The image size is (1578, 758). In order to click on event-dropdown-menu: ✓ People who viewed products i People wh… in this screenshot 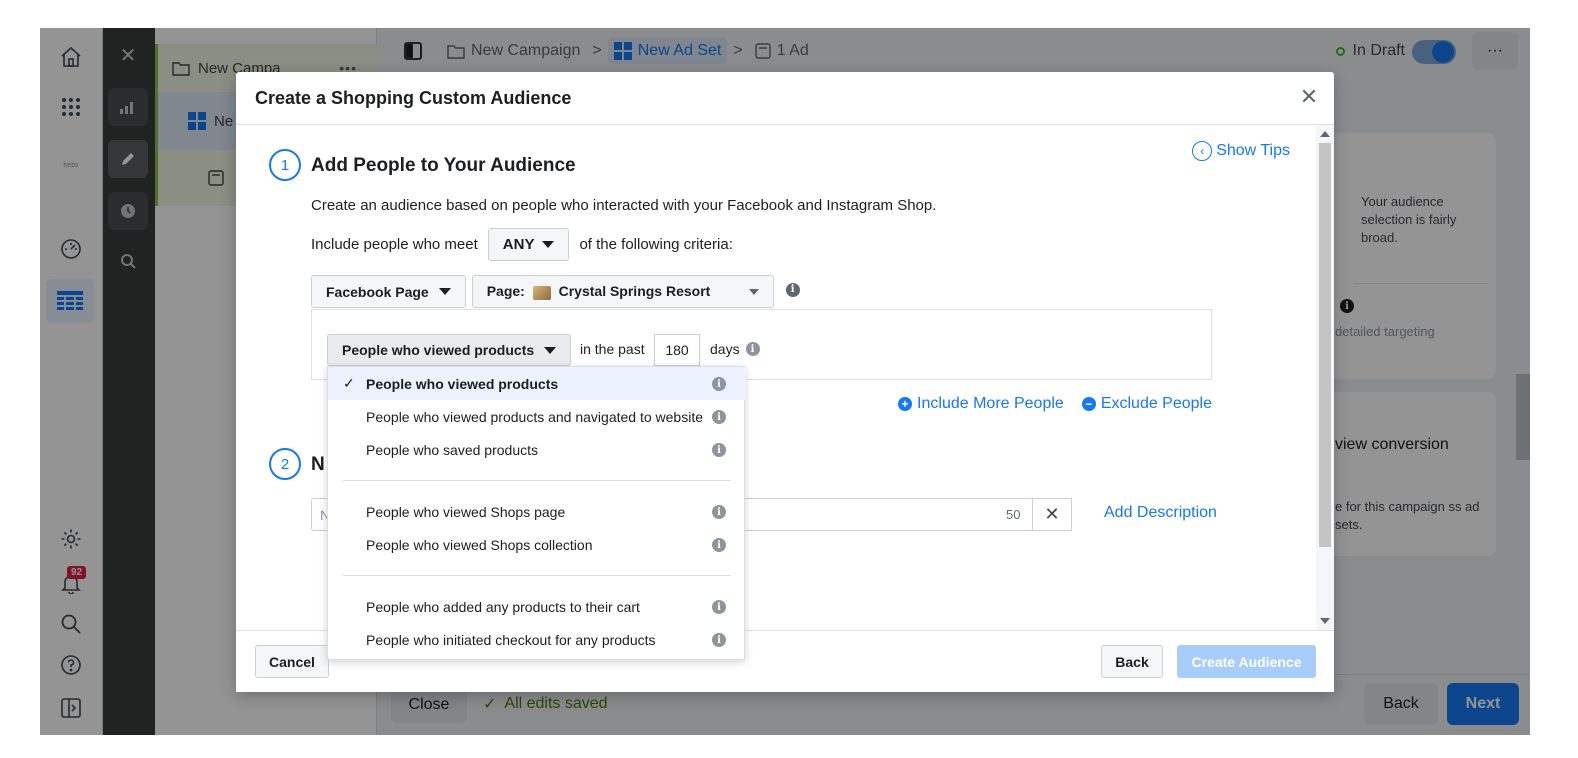, I will do `click(536, 513)`.